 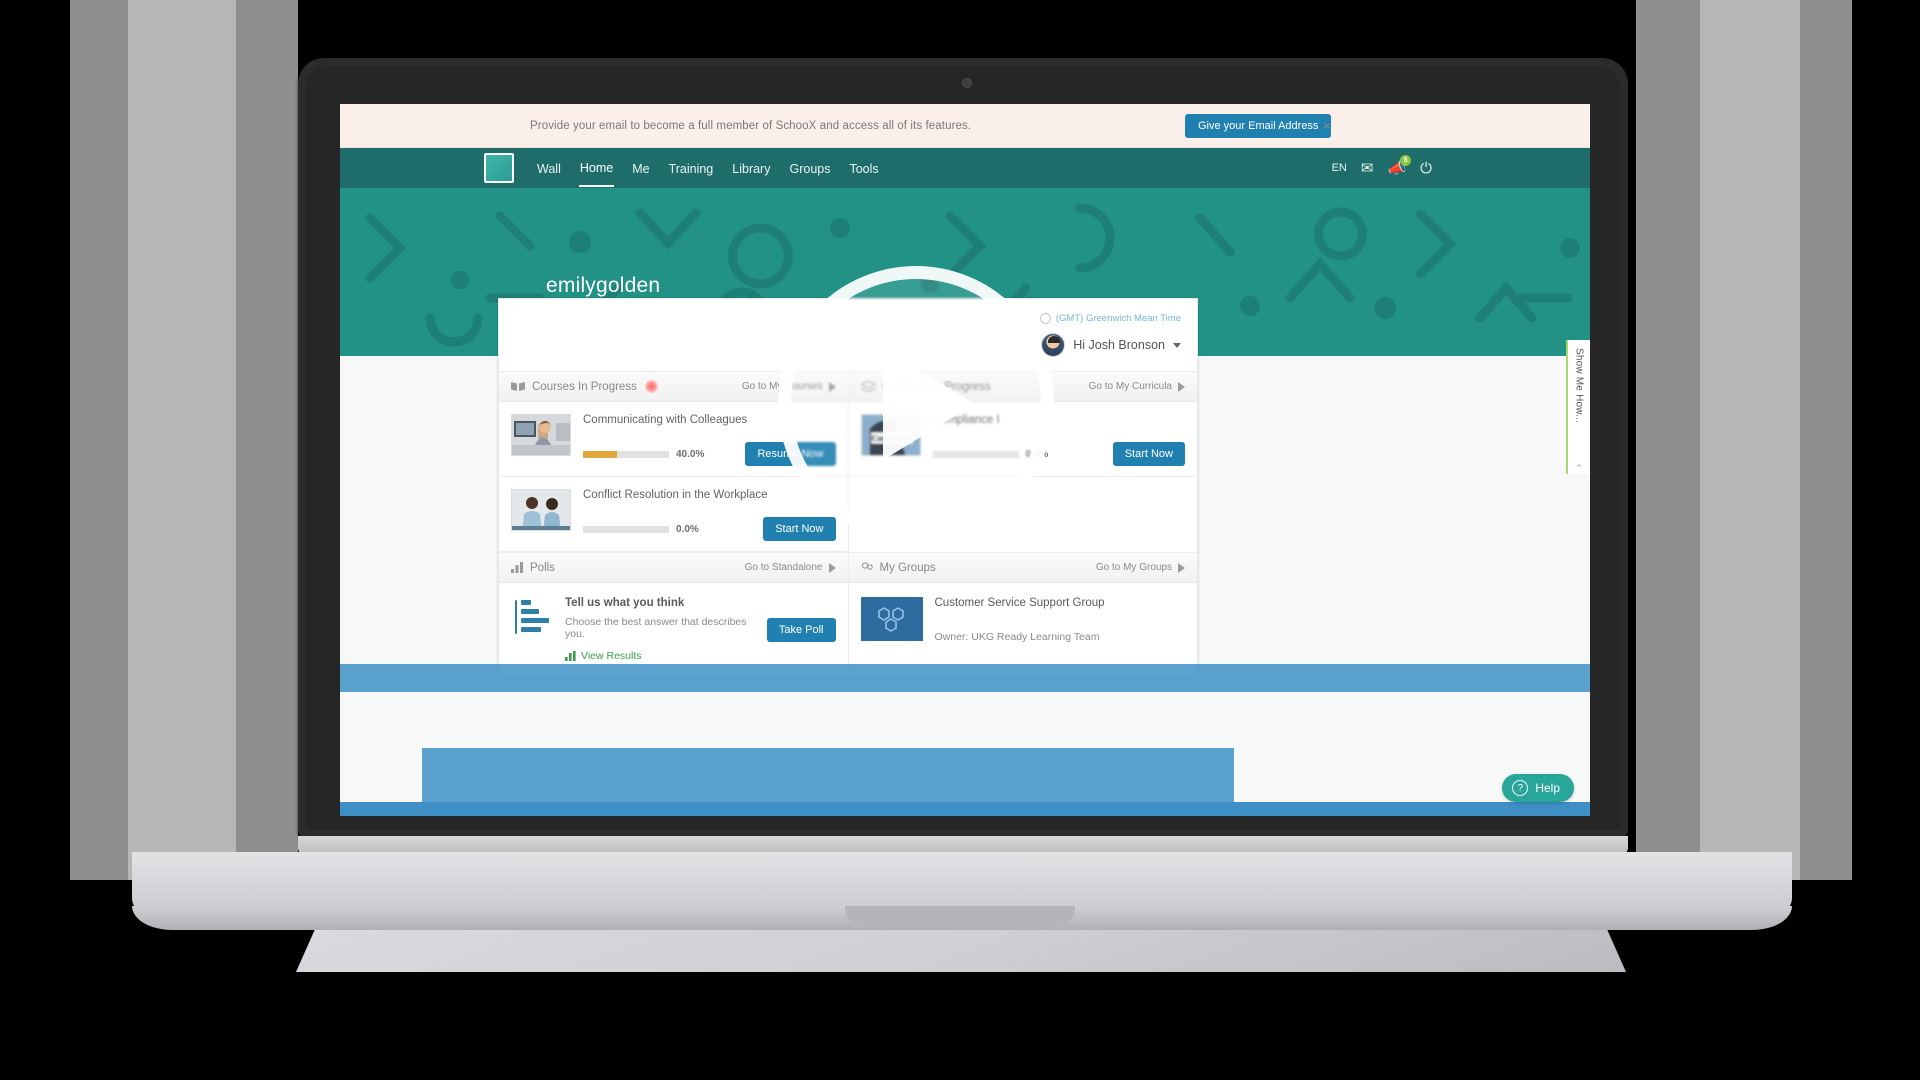 I want to click on chart-icon, so click(x=570, y=656).